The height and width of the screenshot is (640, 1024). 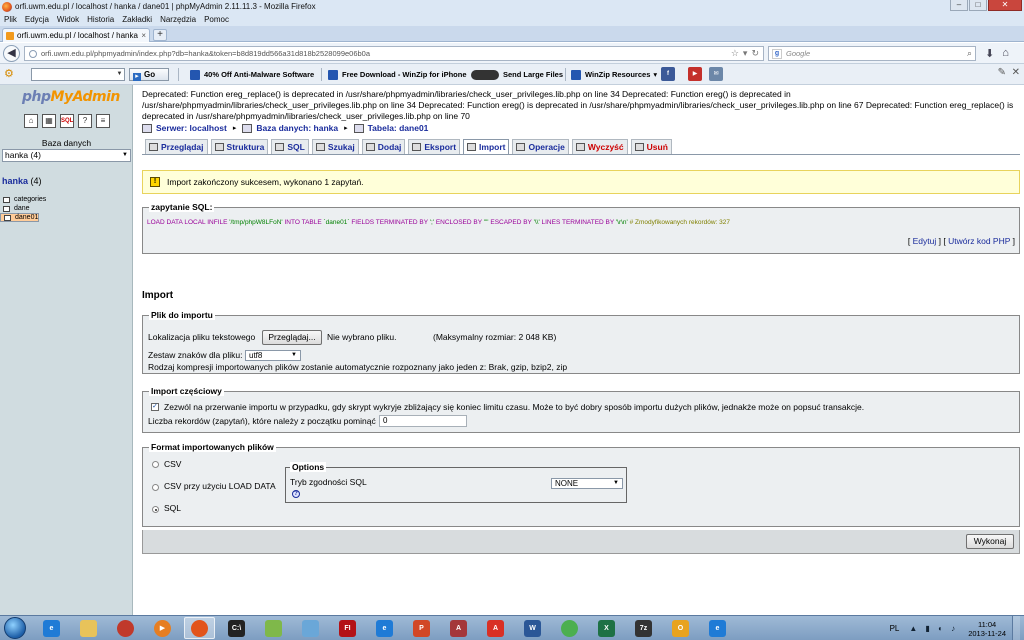 I want to click on tab-insert: Dodaj, so click(x=383, y=146).